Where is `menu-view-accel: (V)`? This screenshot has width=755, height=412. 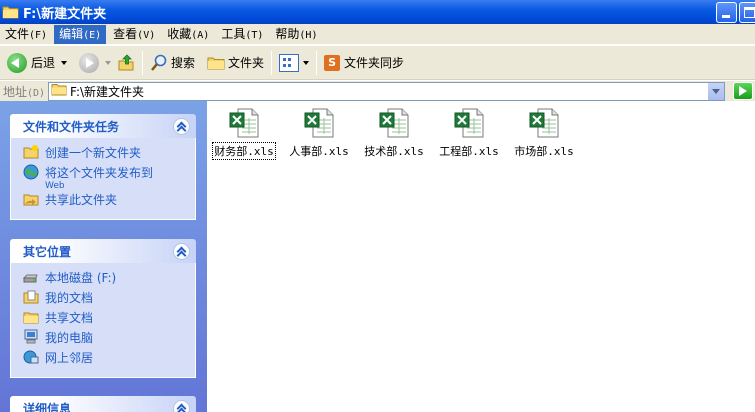 menu-view-accel: (V) is located at coordinates (146, 35).